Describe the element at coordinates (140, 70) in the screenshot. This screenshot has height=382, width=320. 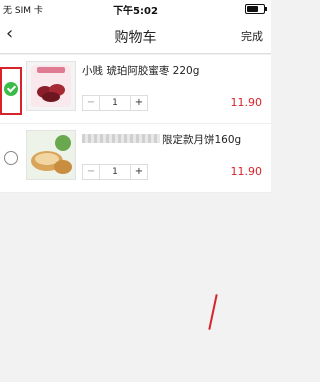
I see `item-name: 小贱 琥珀阿胶蜜枣 220g` at that location.